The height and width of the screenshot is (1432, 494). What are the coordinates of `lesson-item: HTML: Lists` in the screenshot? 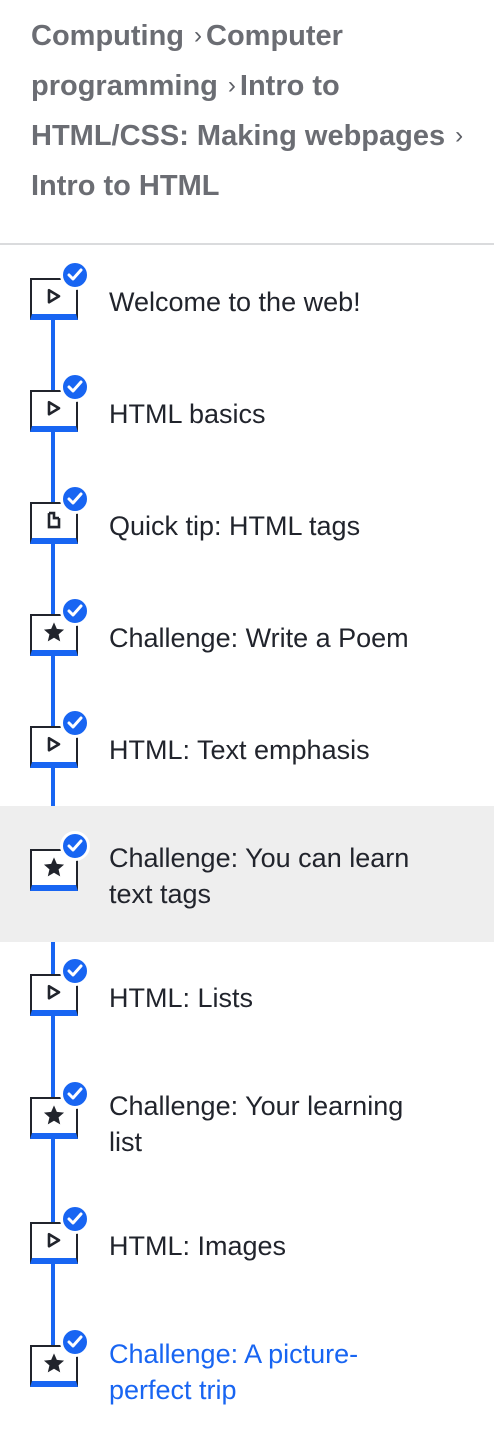 It's located at (247, 998).